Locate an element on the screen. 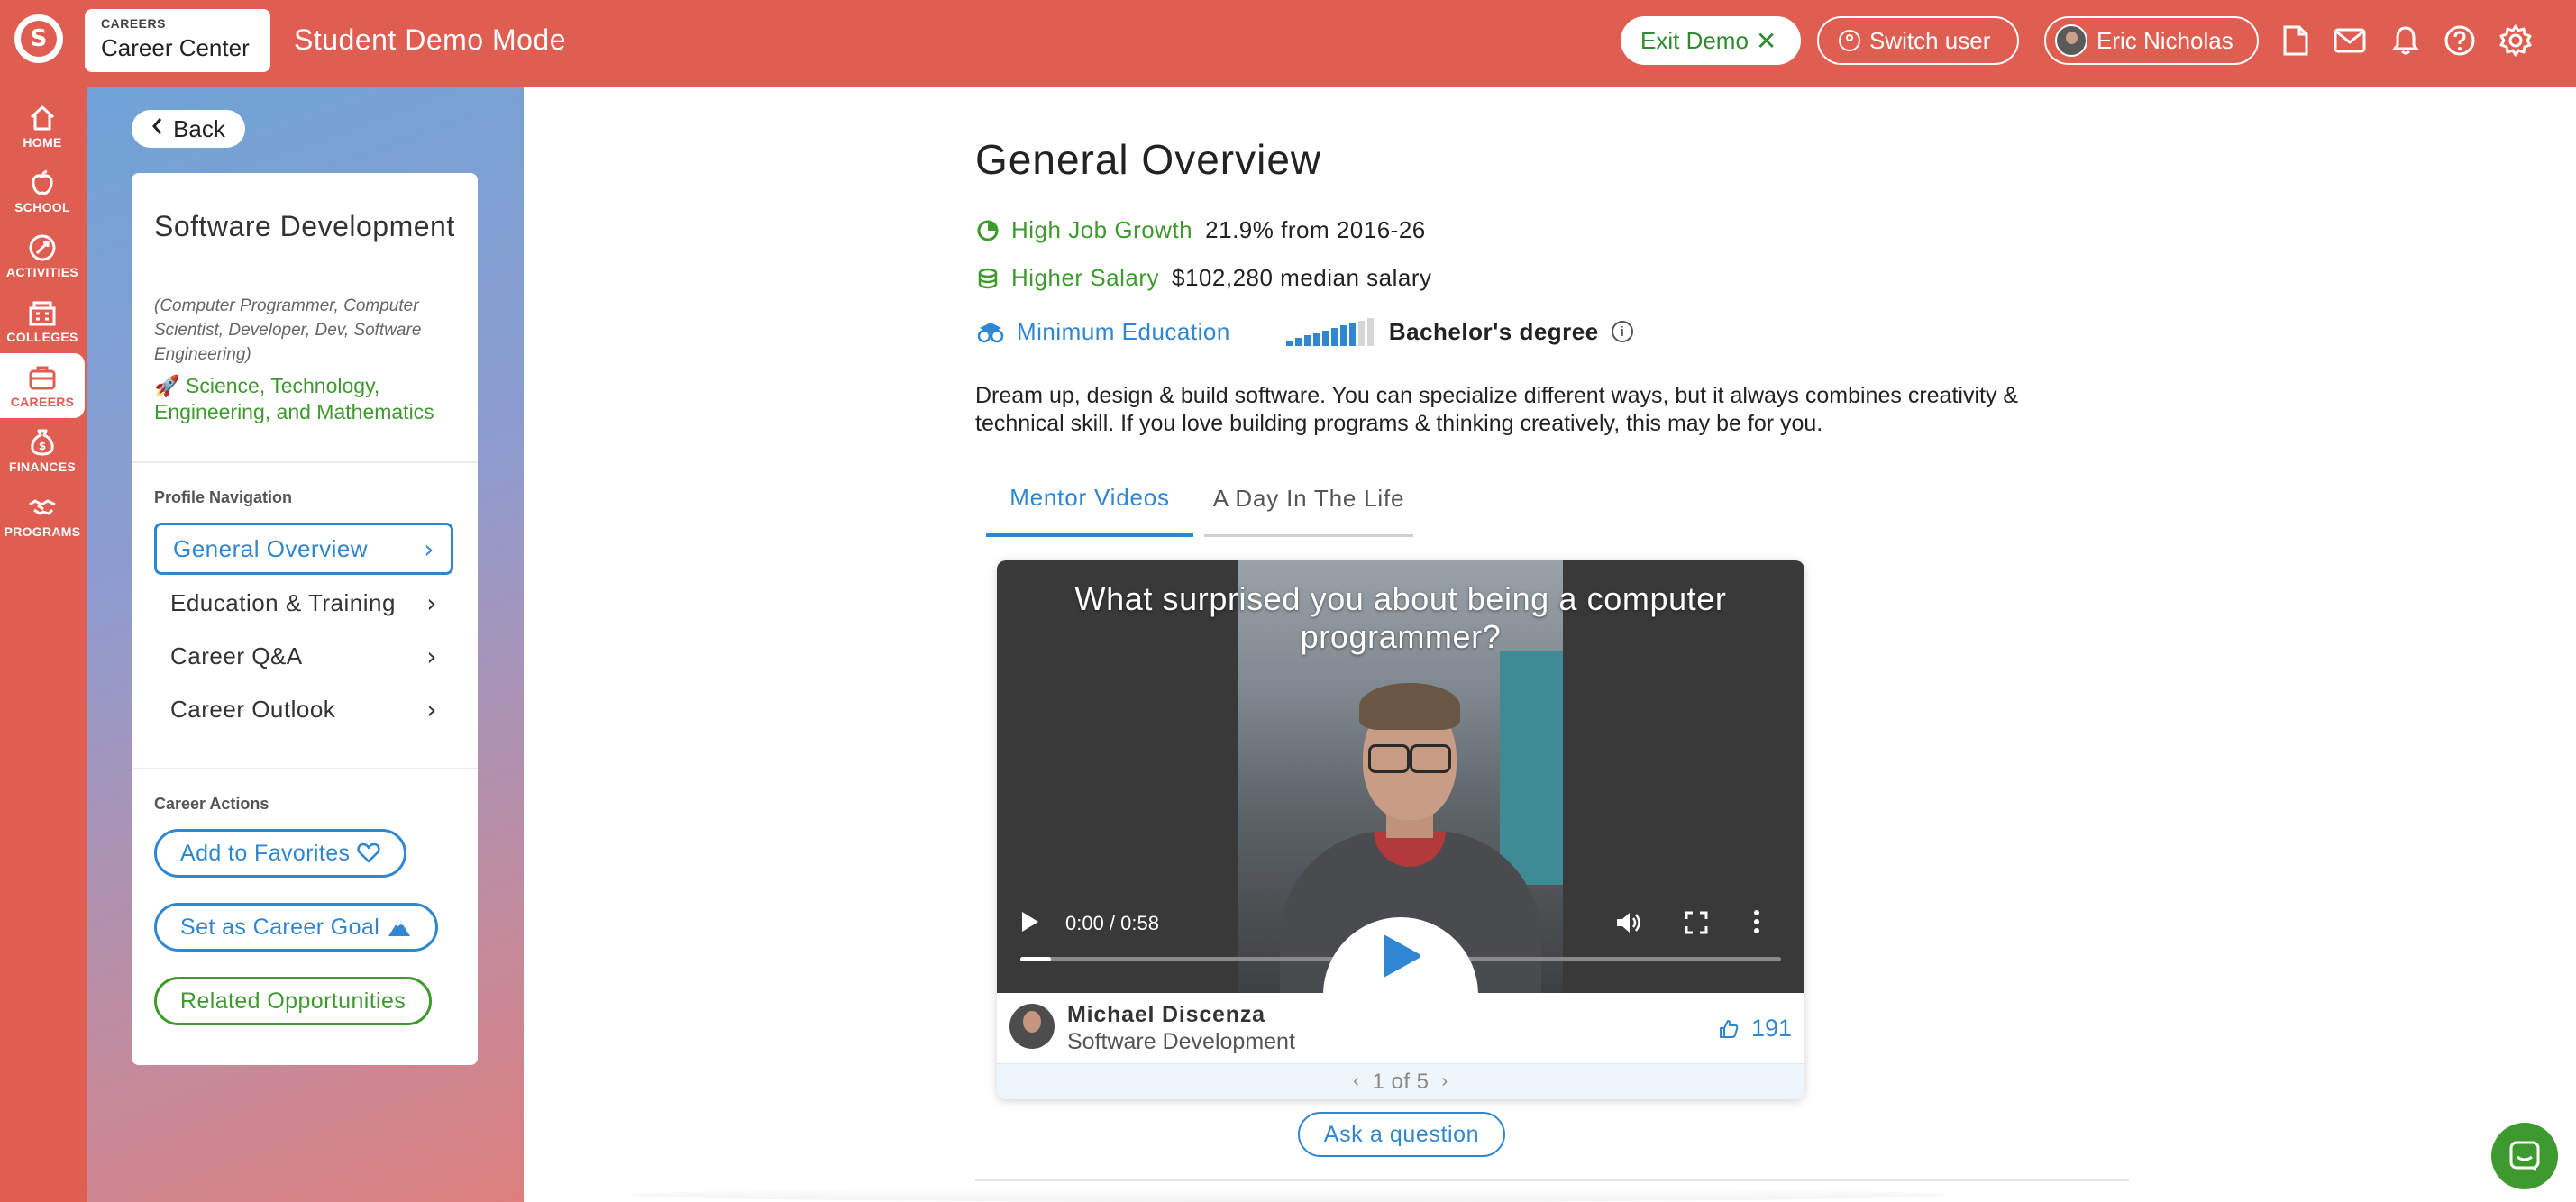 Image resolution: width=2576 pixels, height=1202 pixels. document-icon is located at coordinates (2296, 40).